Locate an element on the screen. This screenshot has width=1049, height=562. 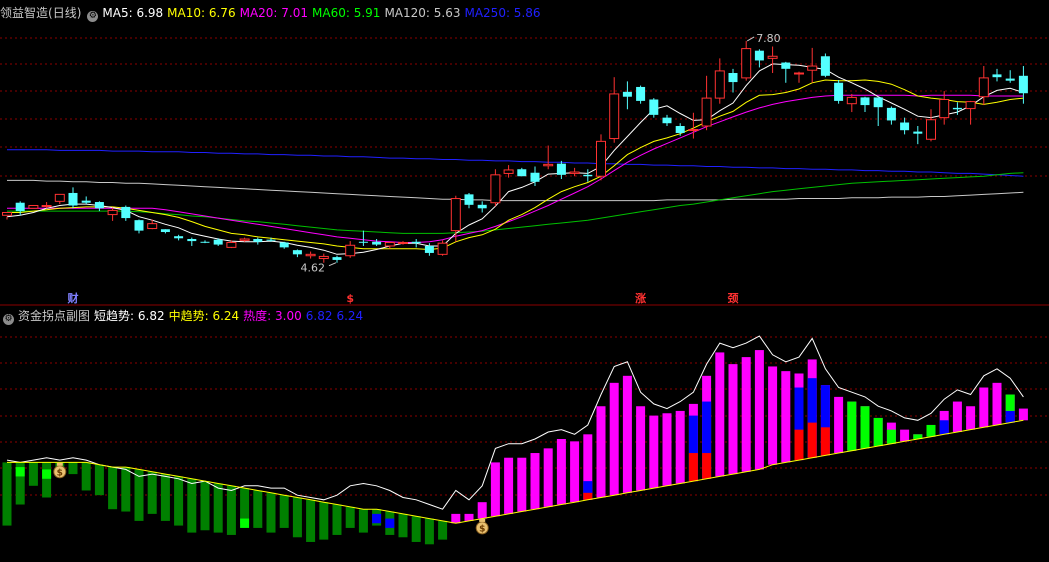
ma120-line is located at coordinates (515, 190).